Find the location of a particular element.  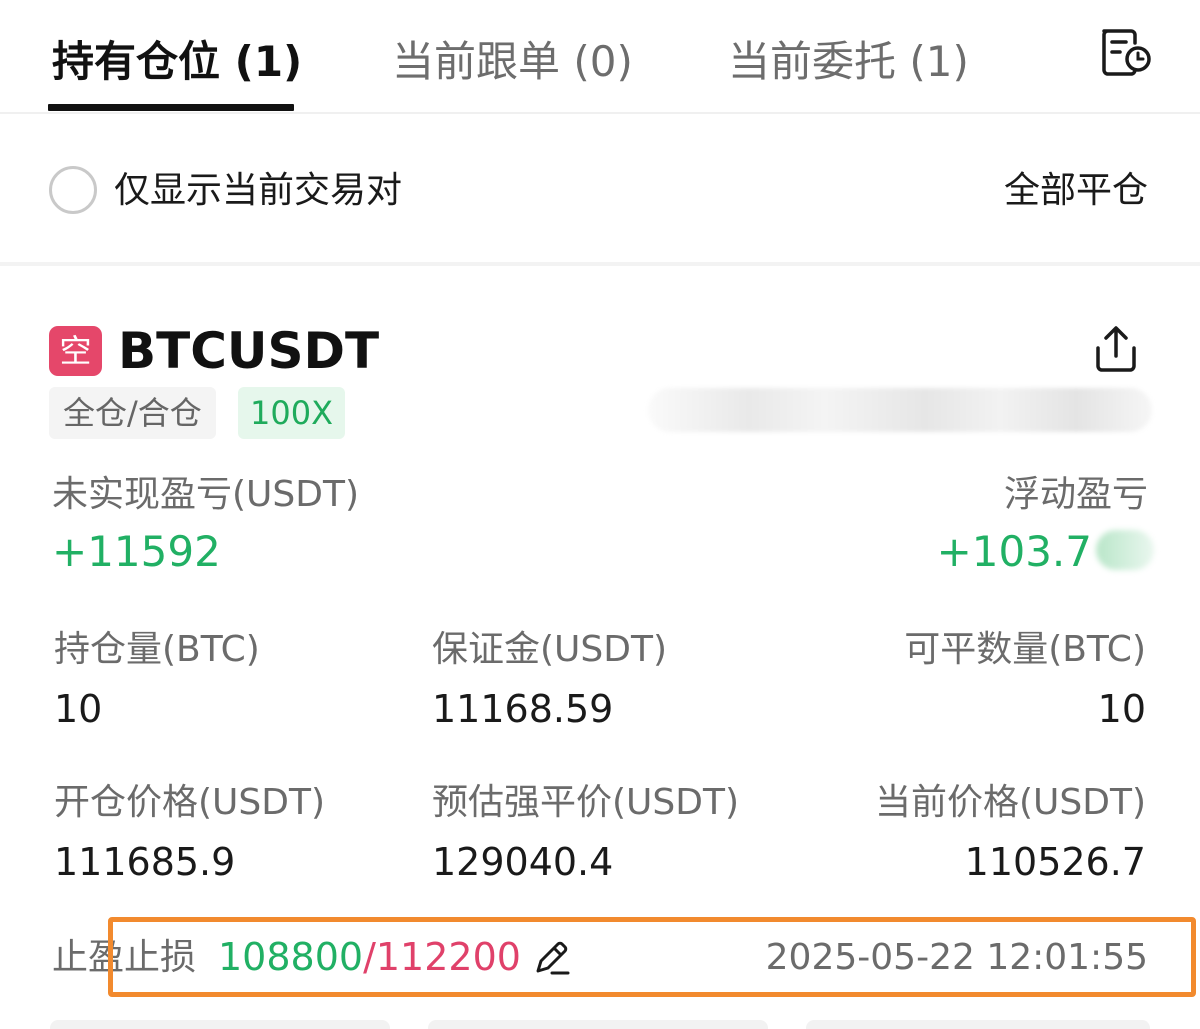

open-time: 2025-05-22 12:01:55 is located at coordinates (956, 957).